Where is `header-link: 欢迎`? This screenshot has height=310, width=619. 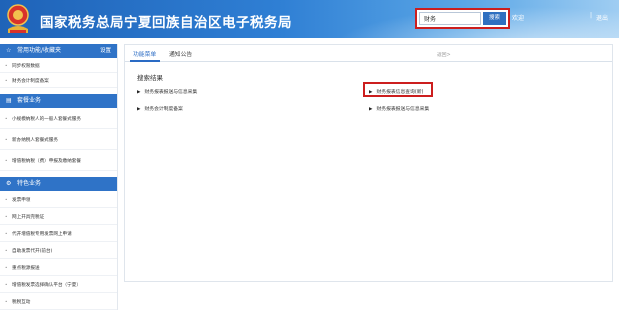
header-link: 欢迎 is located at coordinates (518, 17).